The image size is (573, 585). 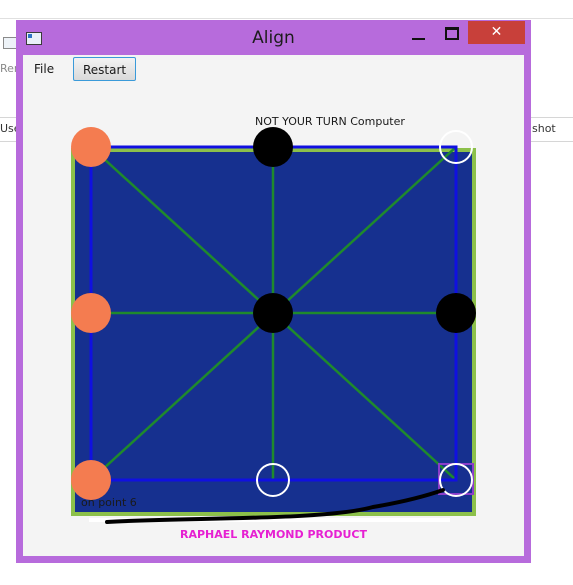 I want to click on signature-stroke, so click(x=275, y=506).